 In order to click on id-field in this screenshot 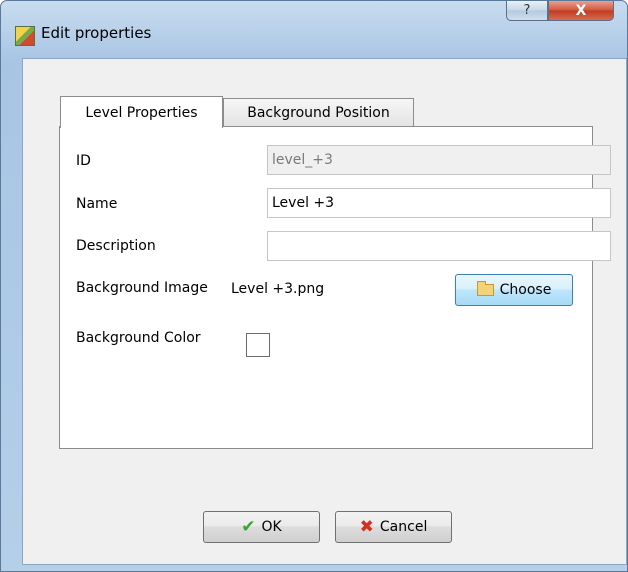, I will do `click(439, 160)`.